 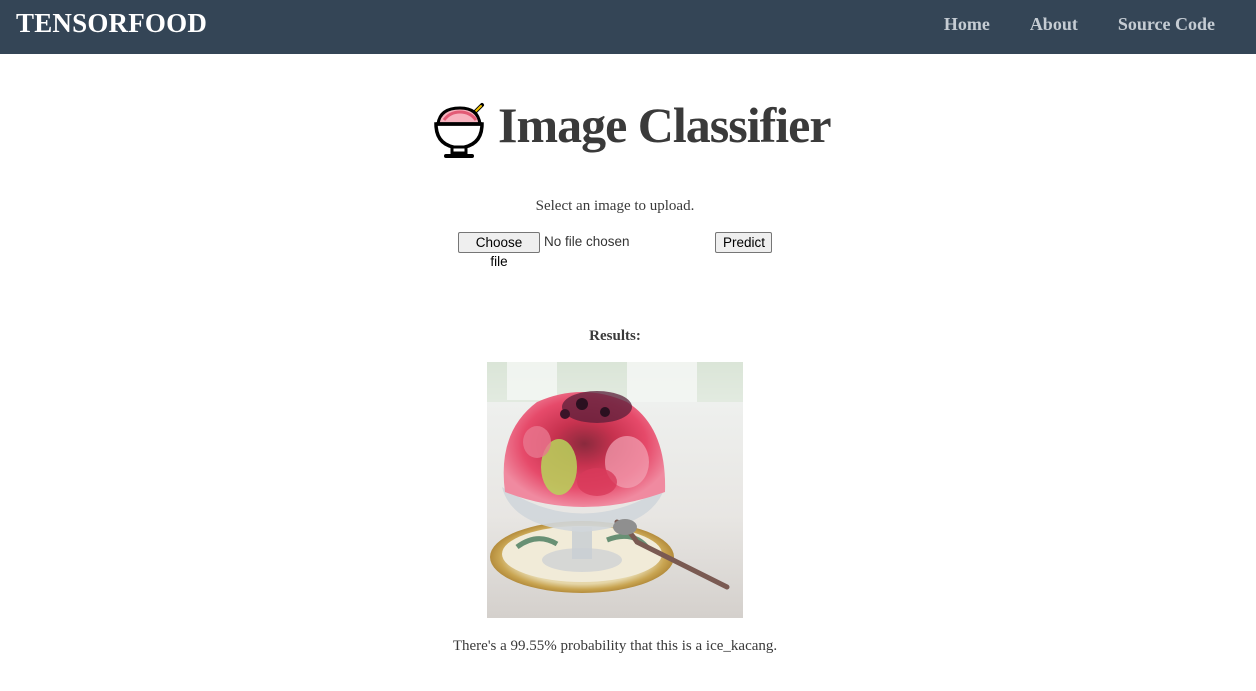 I want to click on title-row: Image Classifier, so click(x=628, y=129).